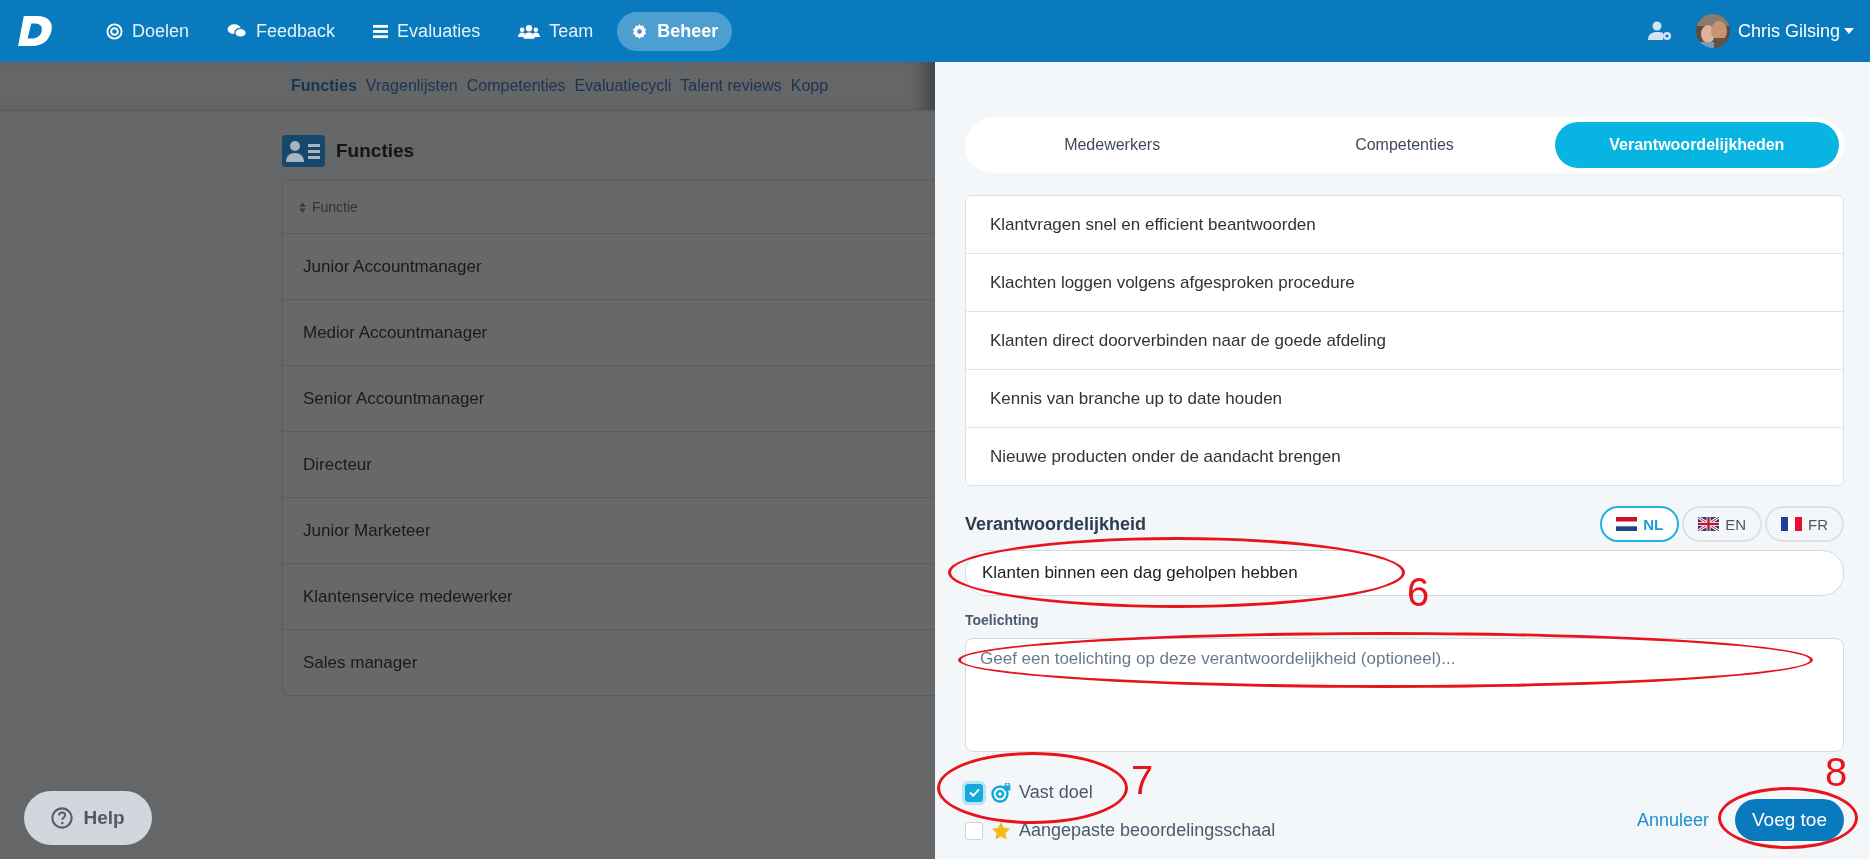 The image size is (1870, 859). What do you see at coordinates (392, 266) in the screenshot?
I see `table-cell: Junior Accountmanager` at bounding box center [392, 266].